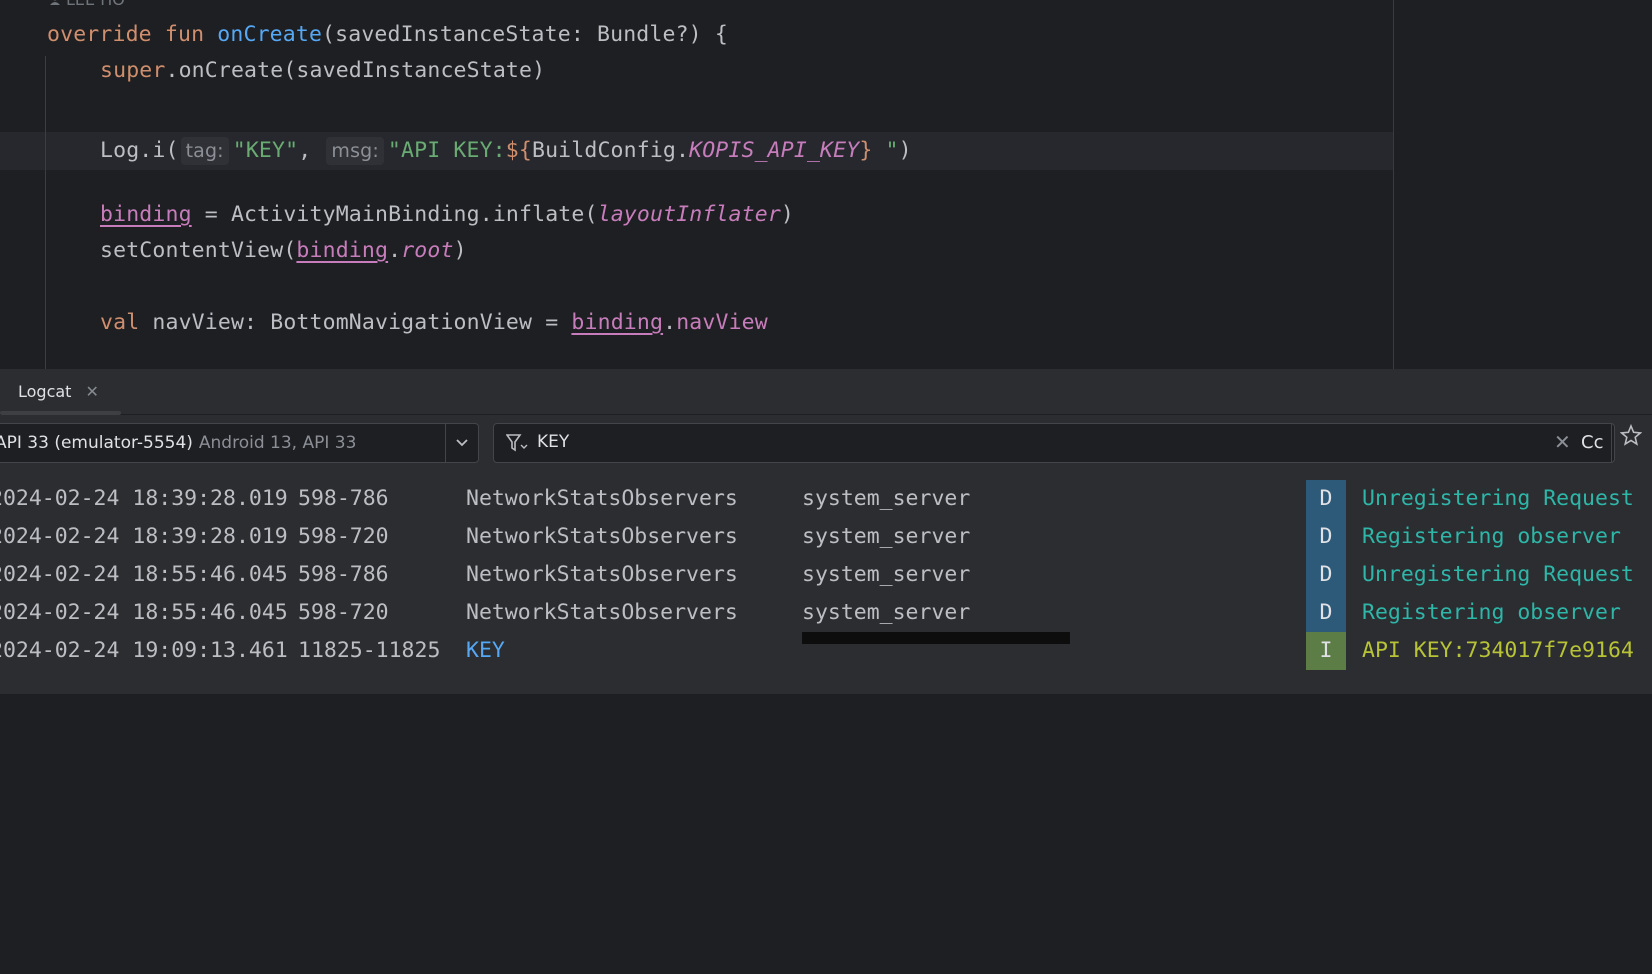 Image resolution: width=1652 pixels, height=974 pixels. I want to click on keyword-override: override, so click(99, 34).